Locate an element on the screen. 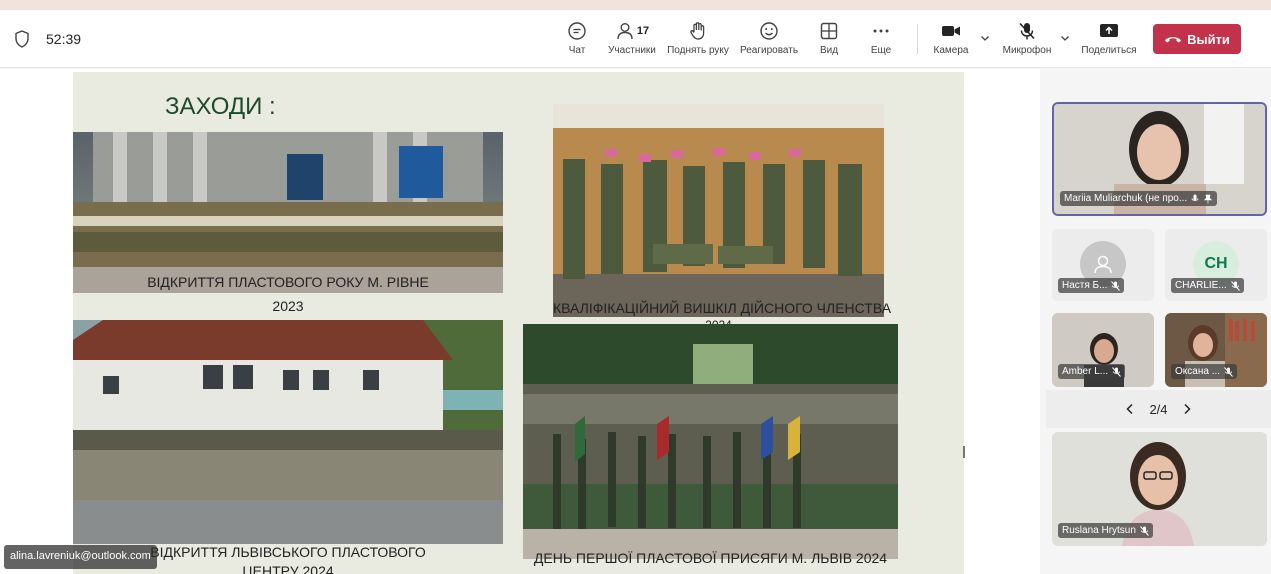 This screenshot has width=1271, height=574. meeting-timer: 52:39 is located at coordinates (64, 39).